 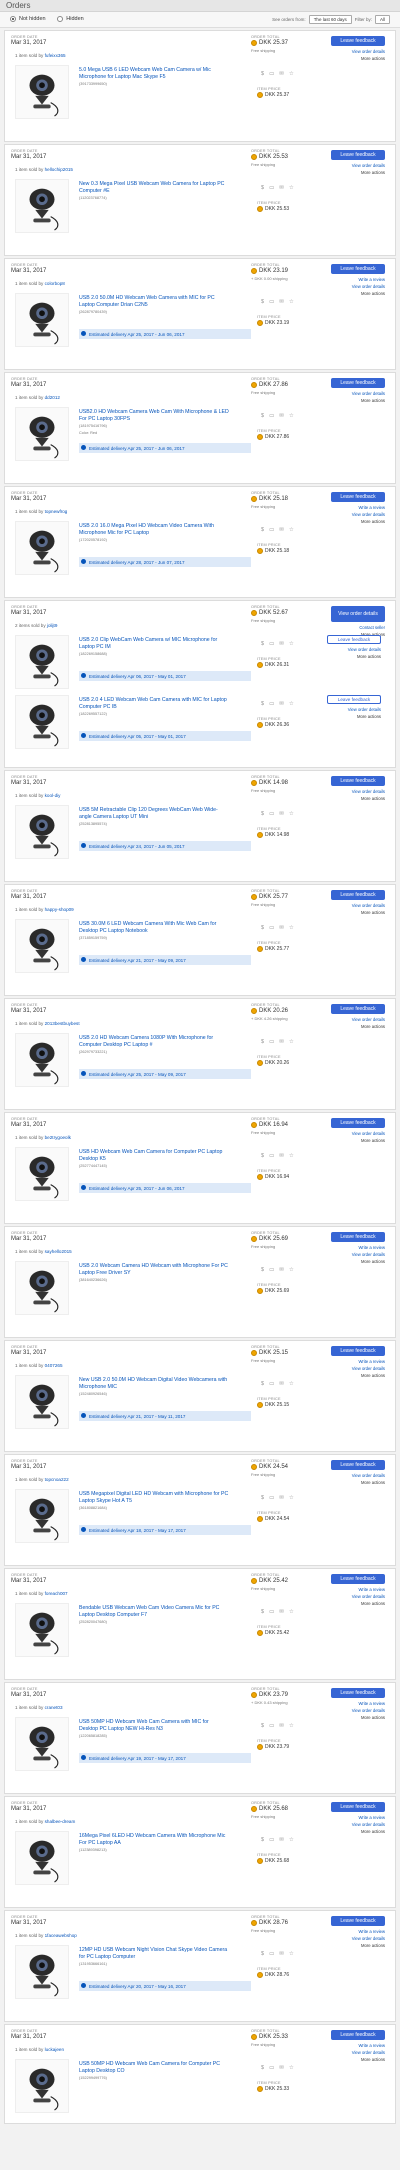 I want to click on seller-link: topcnoa222, so click(x=57, y=1479).